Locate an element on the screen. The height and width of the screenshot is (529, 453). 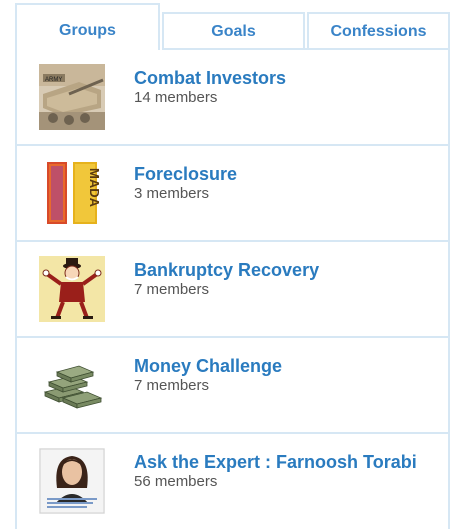
group-title: Money Challenge is located at coordinates (284, 366).